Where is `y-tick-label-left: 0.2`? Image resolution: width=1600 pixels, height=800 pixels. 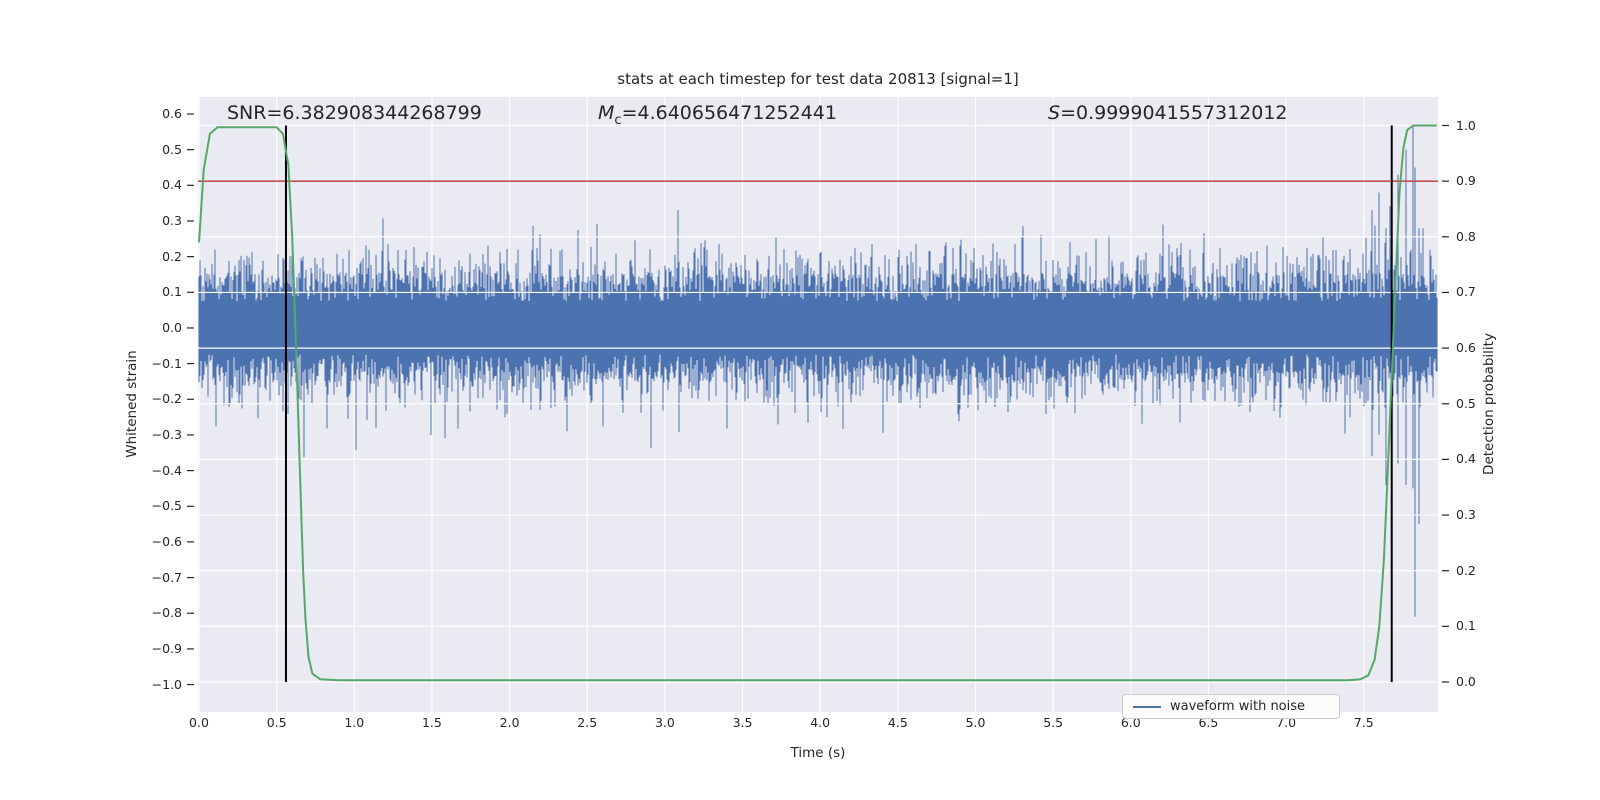 y-tick-label-left: 0.2 is located at coordinates (172, 256).